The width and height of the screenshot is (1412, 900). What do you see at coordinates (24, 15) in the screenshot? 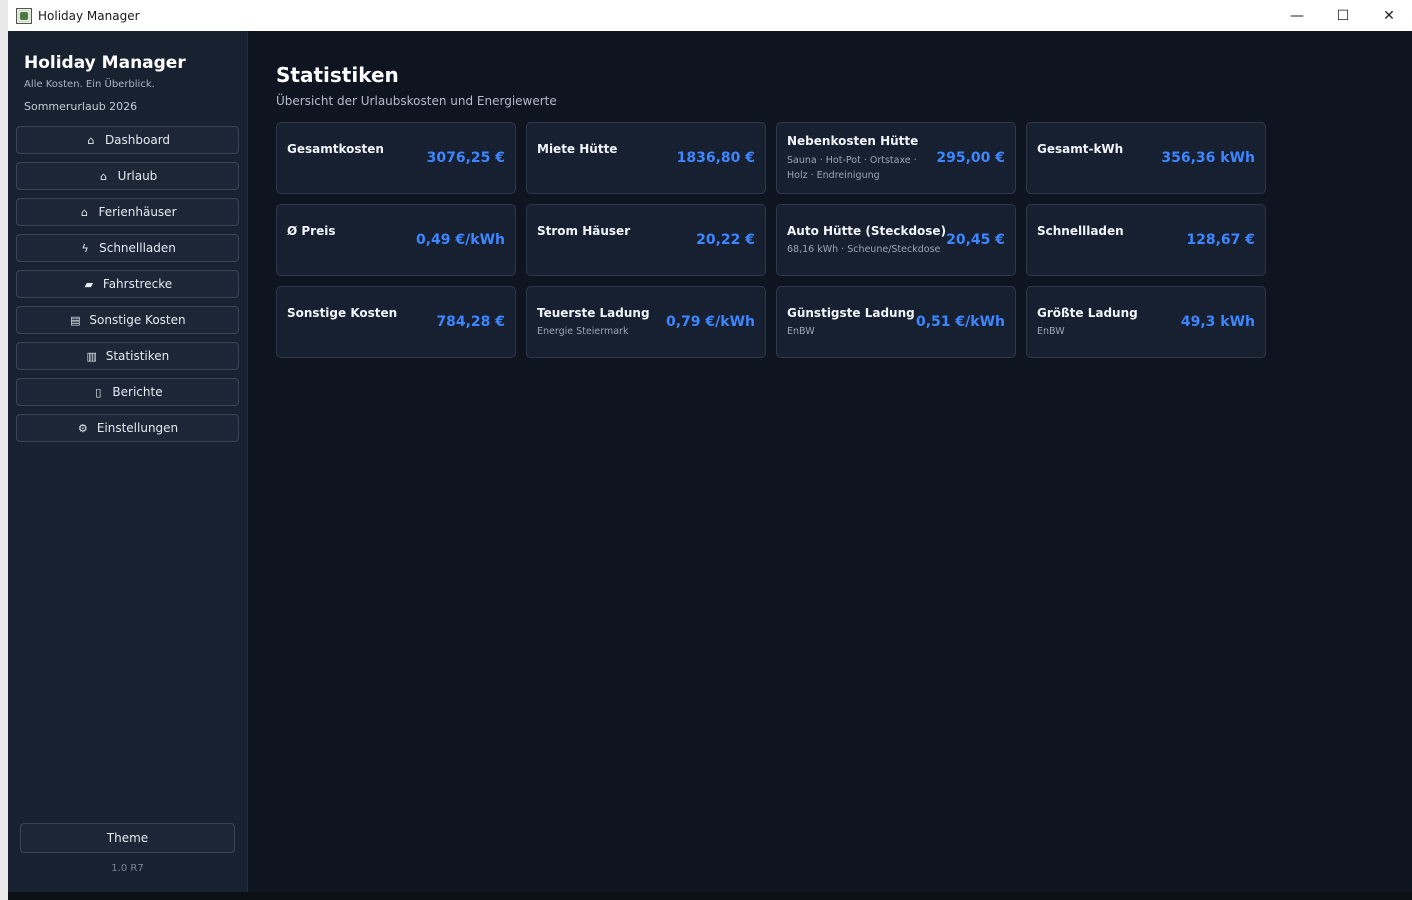
I see `app-icon` at bounding box center [24, 15].